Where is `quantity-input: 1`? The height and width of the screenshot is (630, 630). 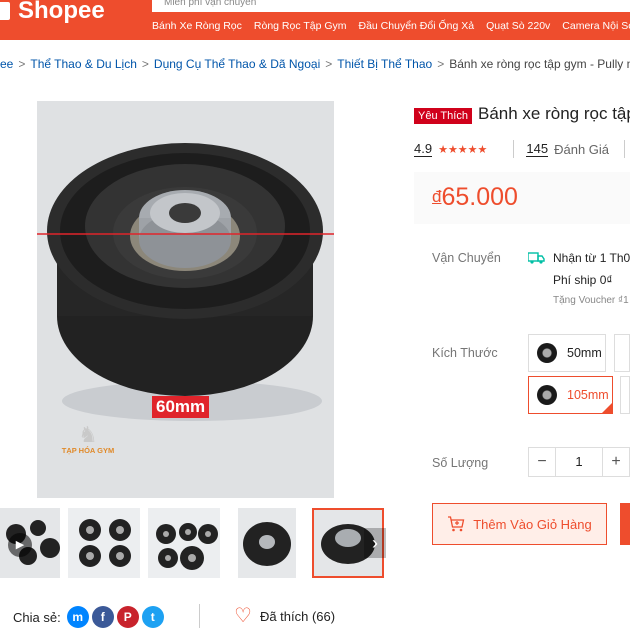
quantity-input: 1 is located at coordinates (579, 462).